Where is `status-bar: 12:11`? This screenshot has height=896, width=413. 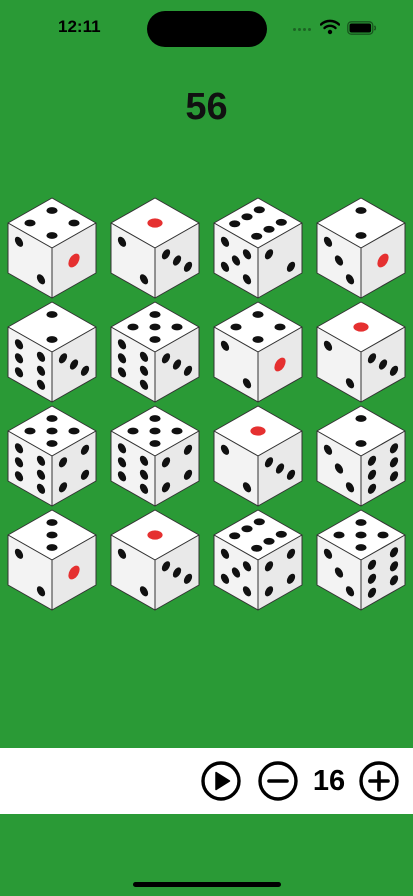 status-bar: 12:11 is located at coordinates (206, 27).